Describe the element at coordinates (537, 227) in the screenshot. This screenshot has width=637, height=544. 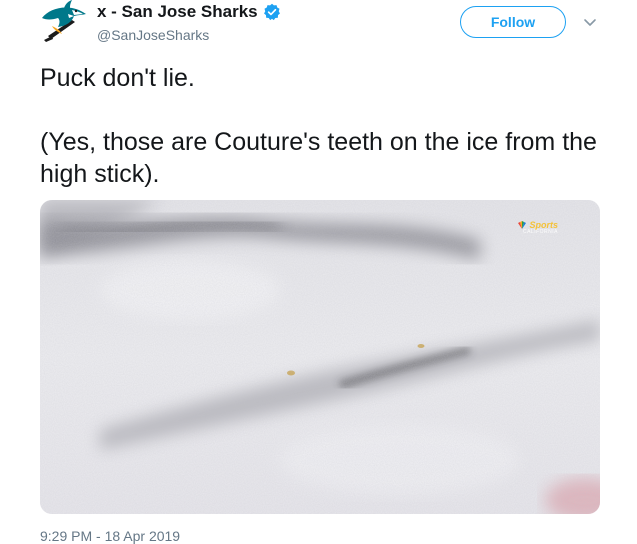
I see `nbc-sports-watermark: Sports CALIFORNIA` at that location.